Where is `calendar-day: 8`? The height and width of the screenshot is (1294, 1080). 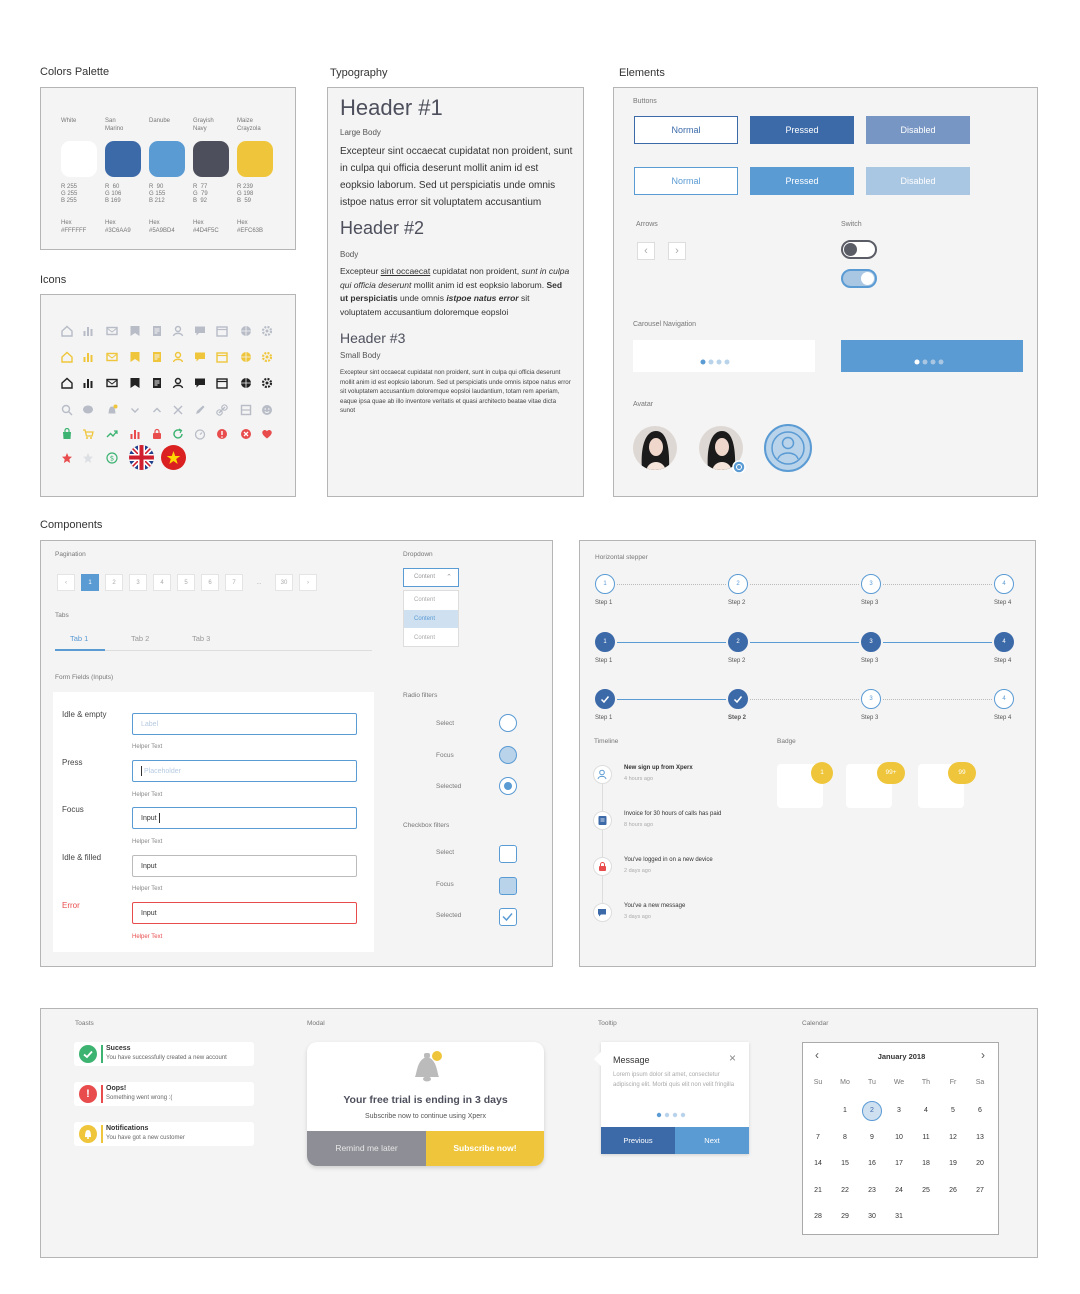 calendar-day: 8 is located at coordinates (845, 1138).